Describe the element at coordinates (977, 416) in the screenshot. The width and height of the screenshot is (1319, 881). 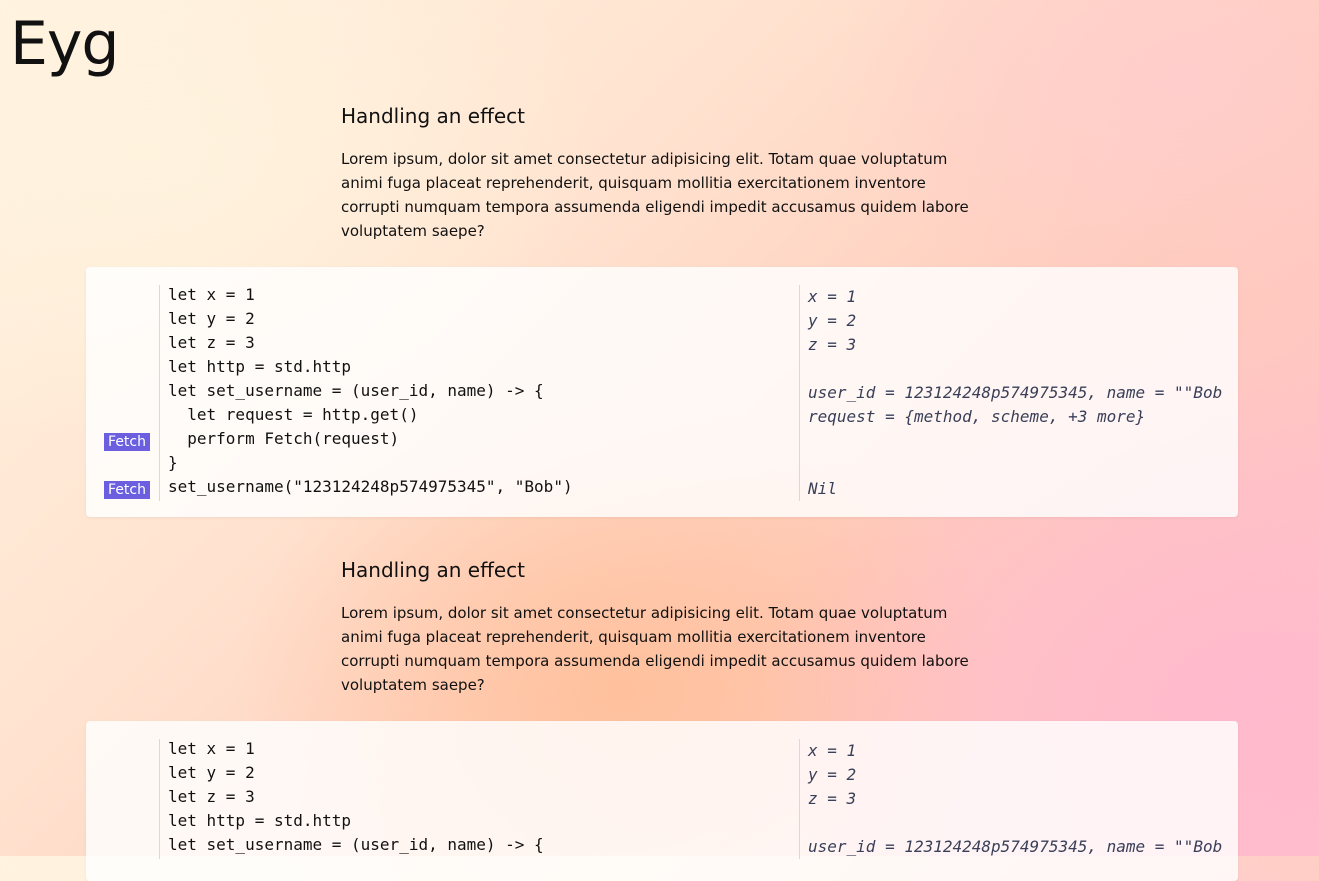
I see `result-line: request = {method, scheme, +3 more}` at that location.